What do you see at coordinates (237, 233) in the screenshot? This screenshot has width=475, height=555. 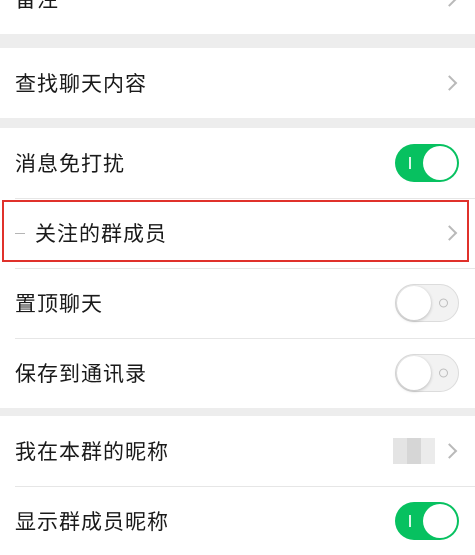 I see `followed-members-row: 关注的群成员` at bounding box center [237, 233].